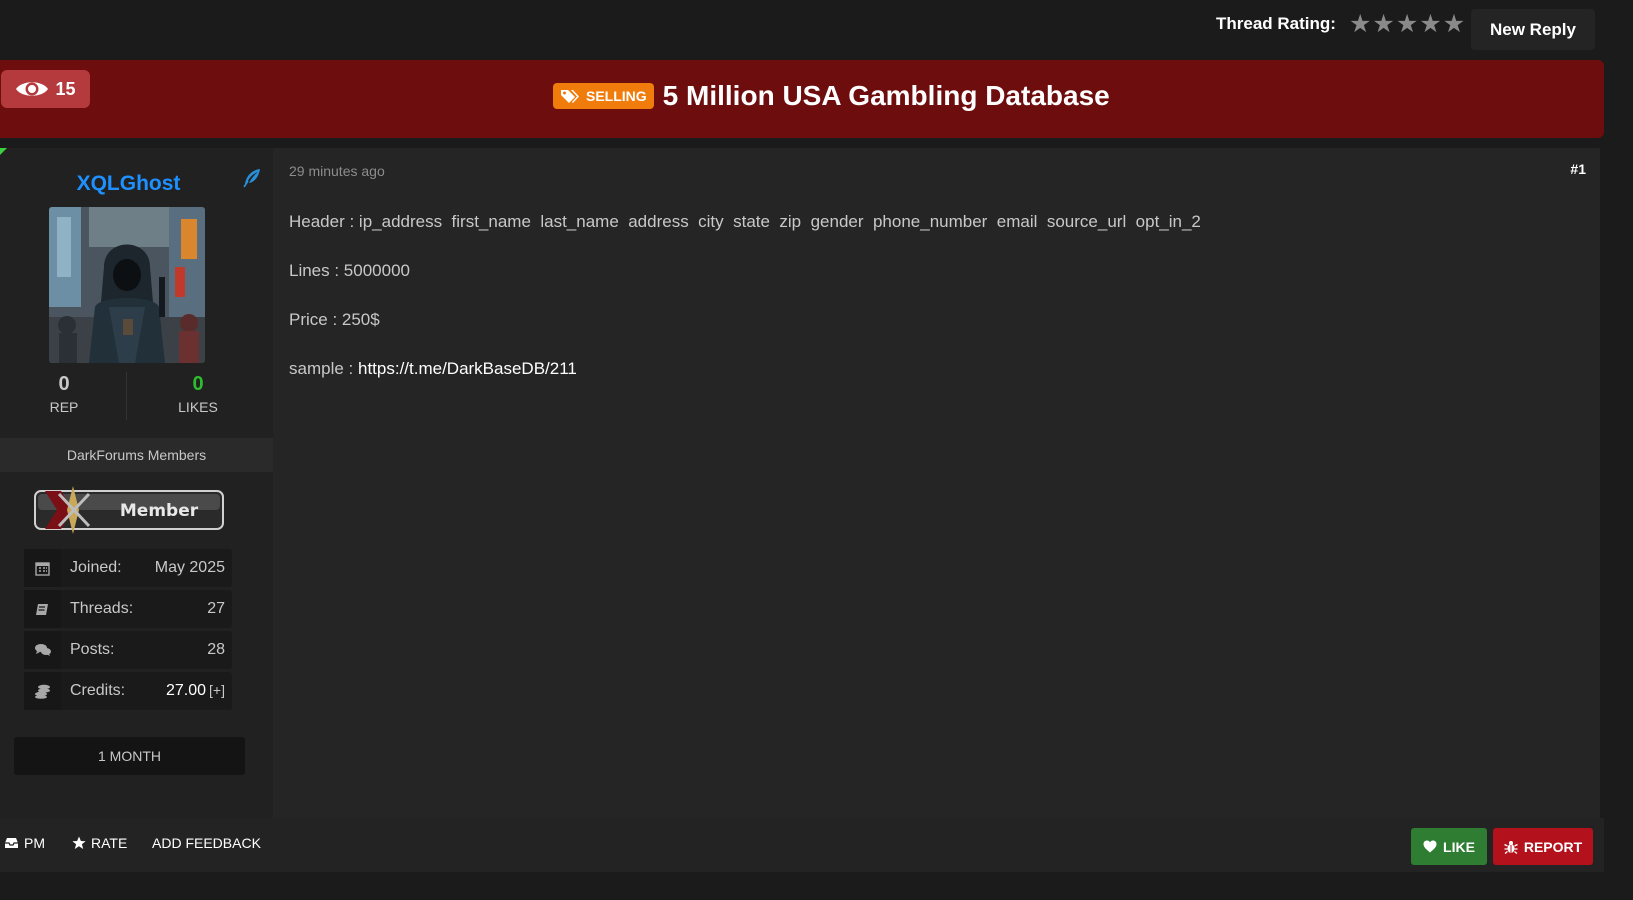  I want to click on stat-divider, so click(126, 396).